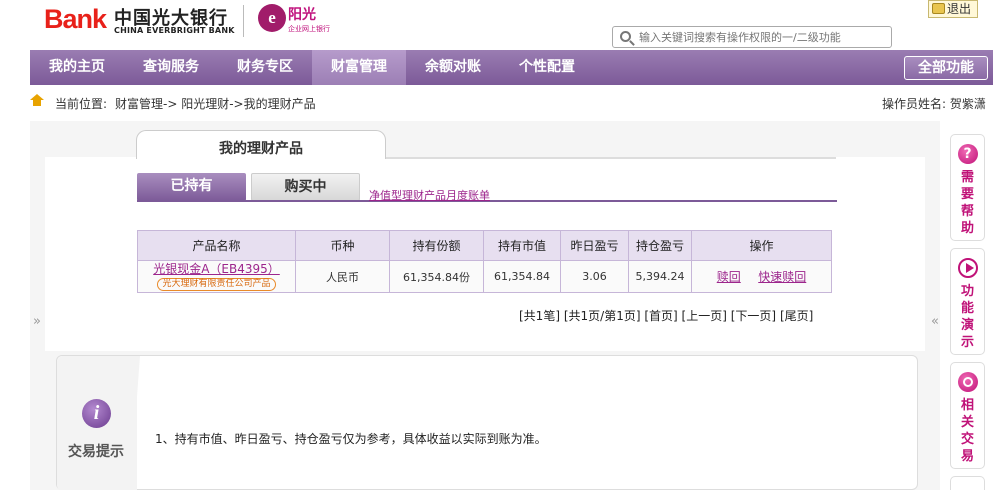 This screenshot has height=490, width=993. What do you see at coordinates (77, 67) in the screenshot?
I see `nav-item-home: 我的主页` at bounding box center [77, 67].